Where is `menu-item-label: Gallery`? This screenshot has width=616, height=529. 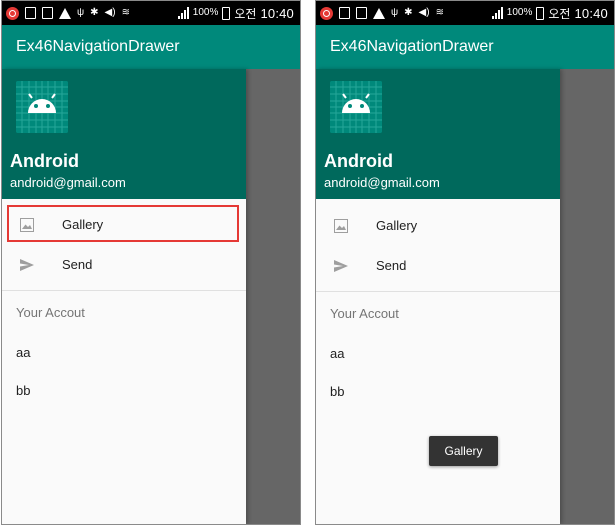 menu-item-label: Gallery is located at coordinates (397, 225).